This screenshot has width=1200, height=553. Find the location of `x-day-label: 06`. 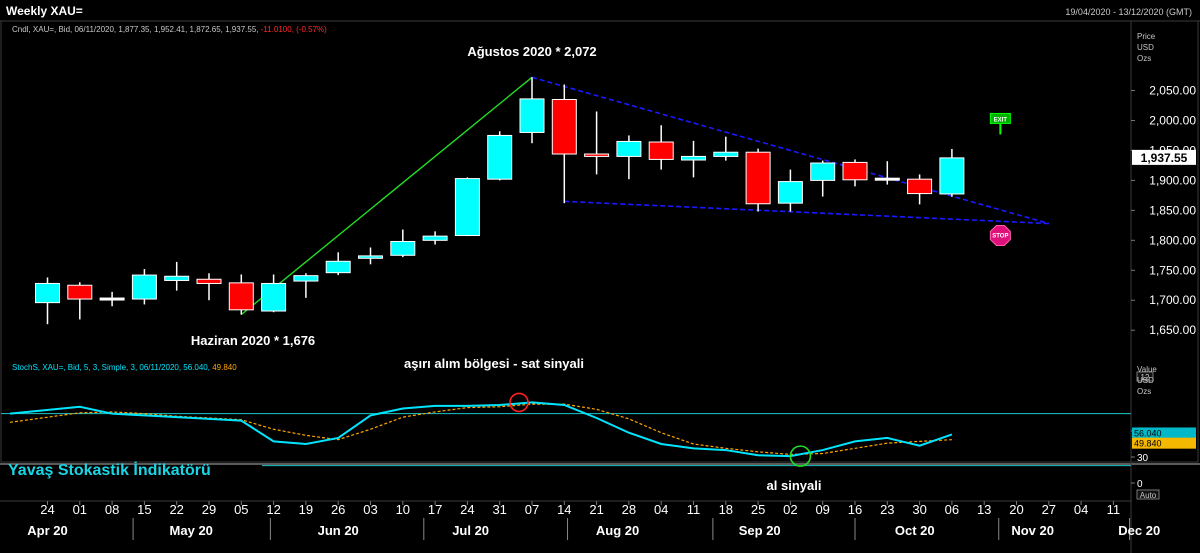

x-day-label: 06 is located at coordinates (952, 509).